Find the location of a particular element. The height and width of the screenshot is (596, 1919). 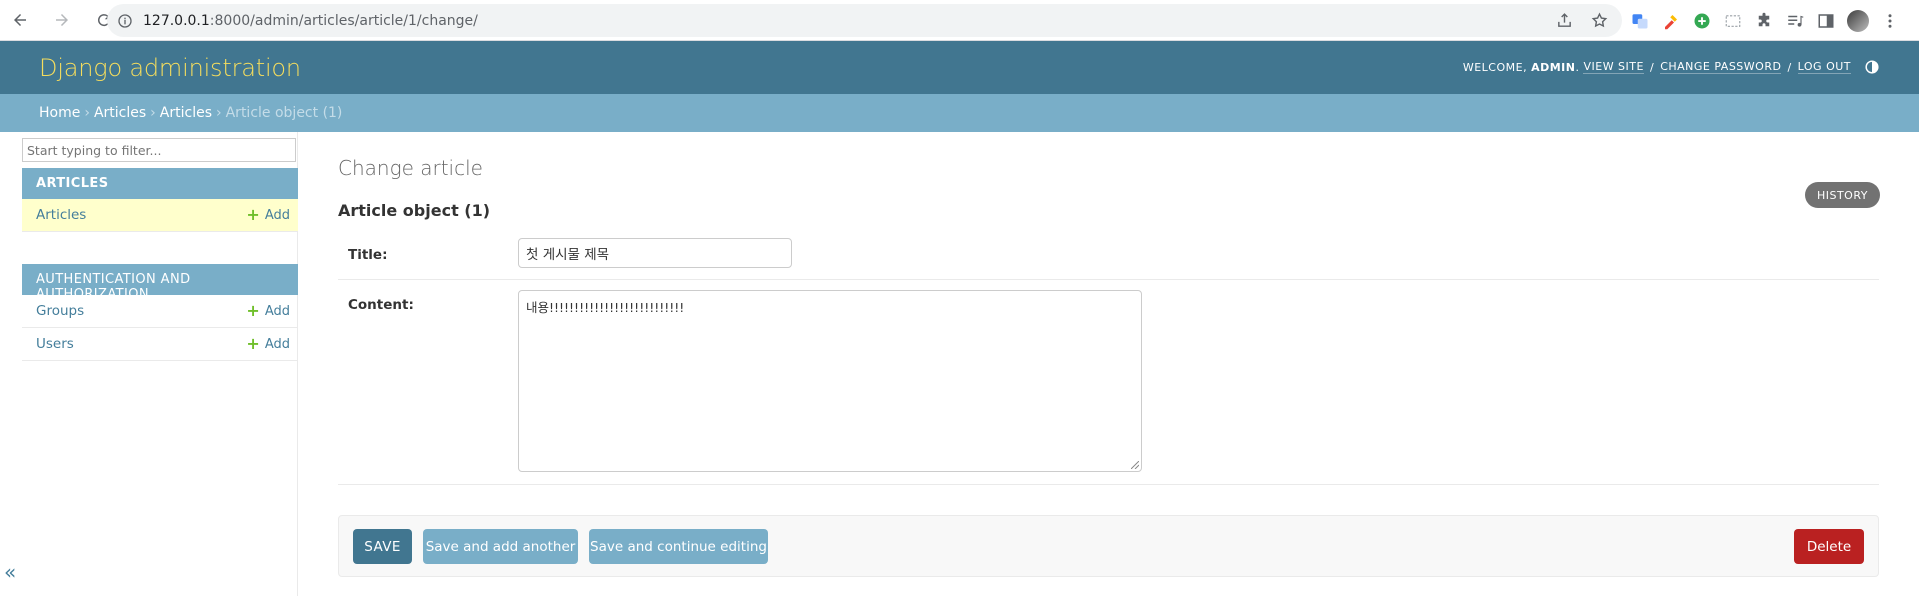

log-out-link: LOG OUT is located at coordinates (1824, 67).